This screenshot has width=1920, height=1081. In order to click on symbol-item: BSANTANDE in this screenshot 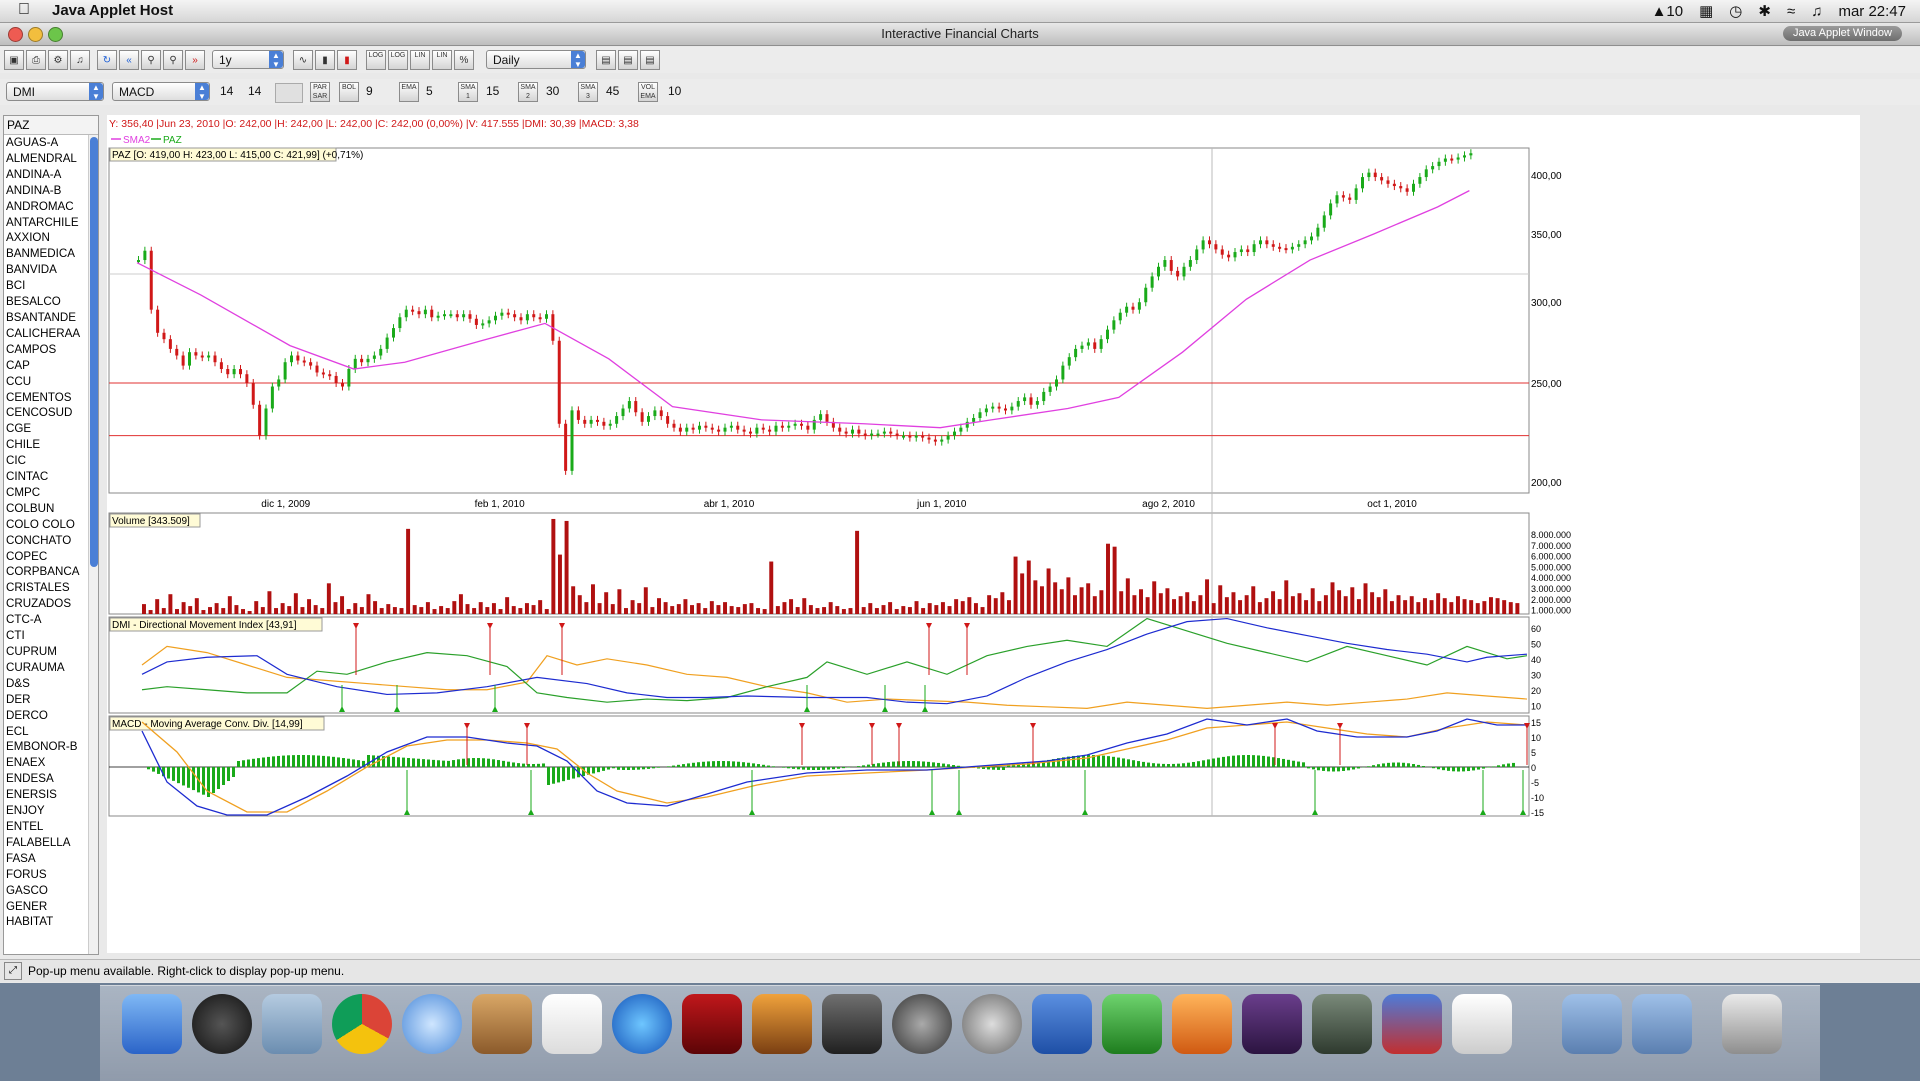, I will do `click(51, 318)`.